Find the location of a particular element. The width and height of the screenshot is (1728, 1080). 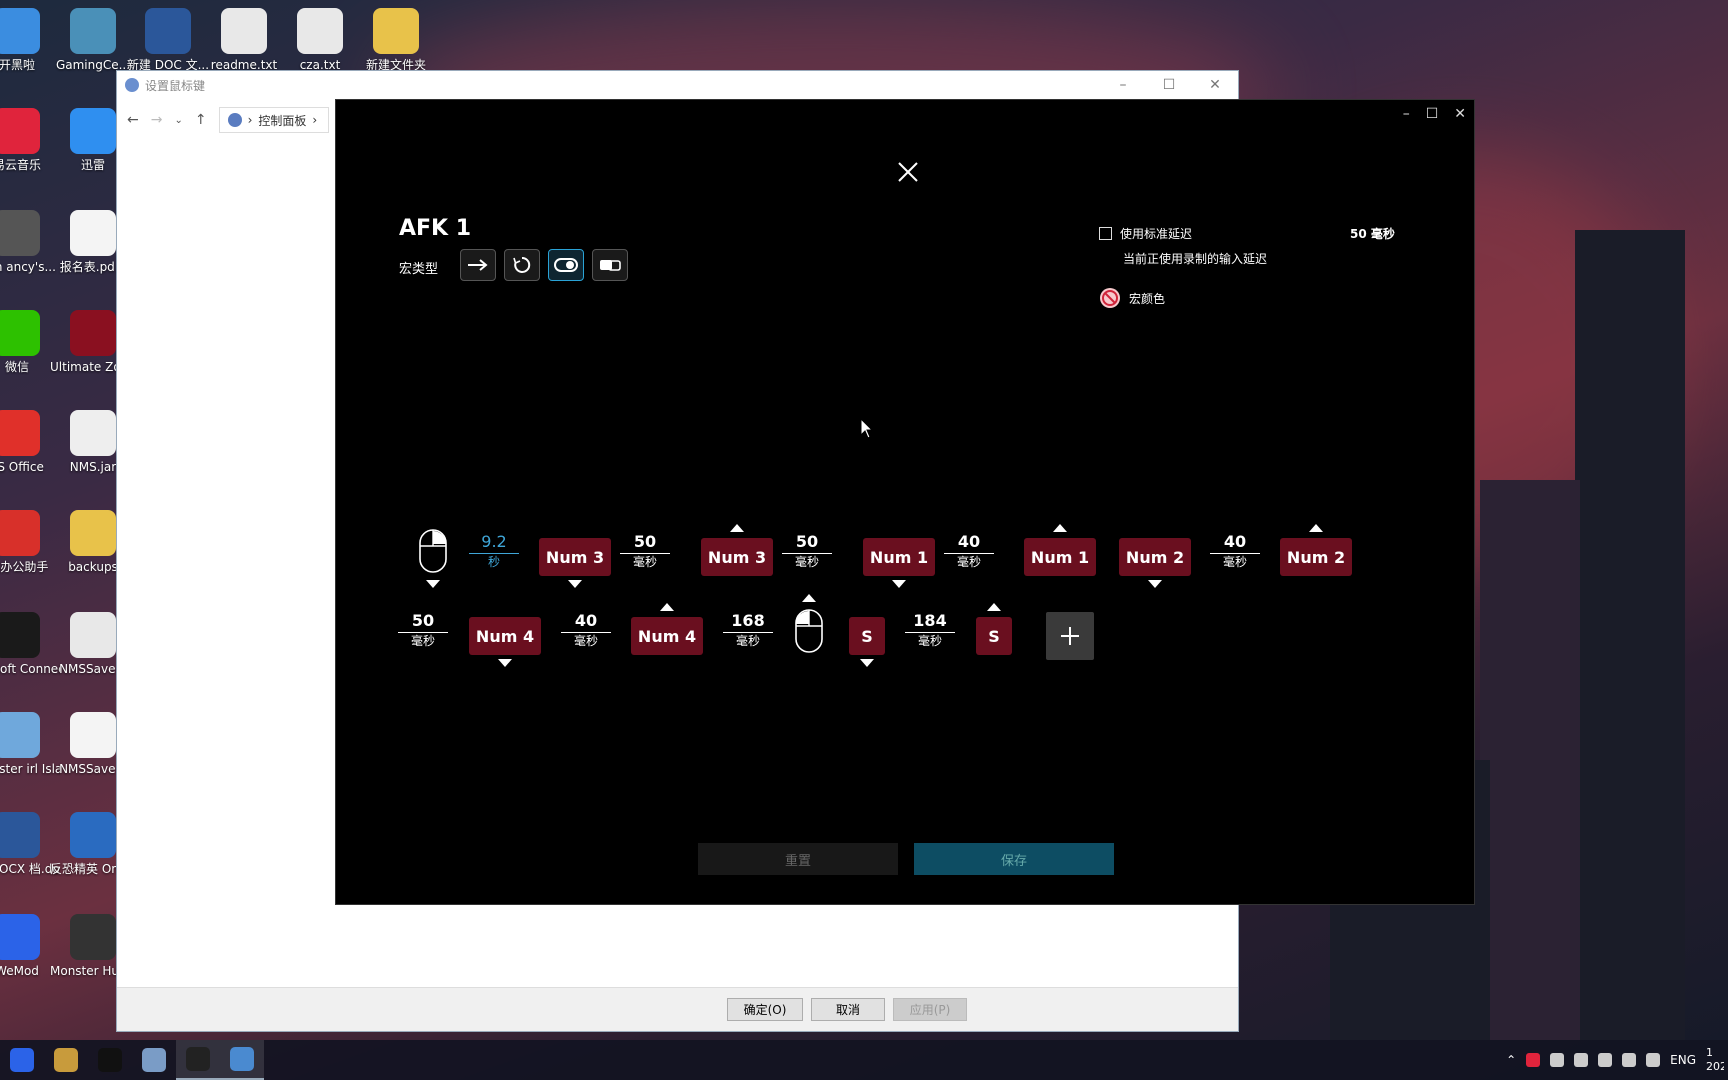

delay-step: 168 毫秒 is located at coordinates (748, 630).